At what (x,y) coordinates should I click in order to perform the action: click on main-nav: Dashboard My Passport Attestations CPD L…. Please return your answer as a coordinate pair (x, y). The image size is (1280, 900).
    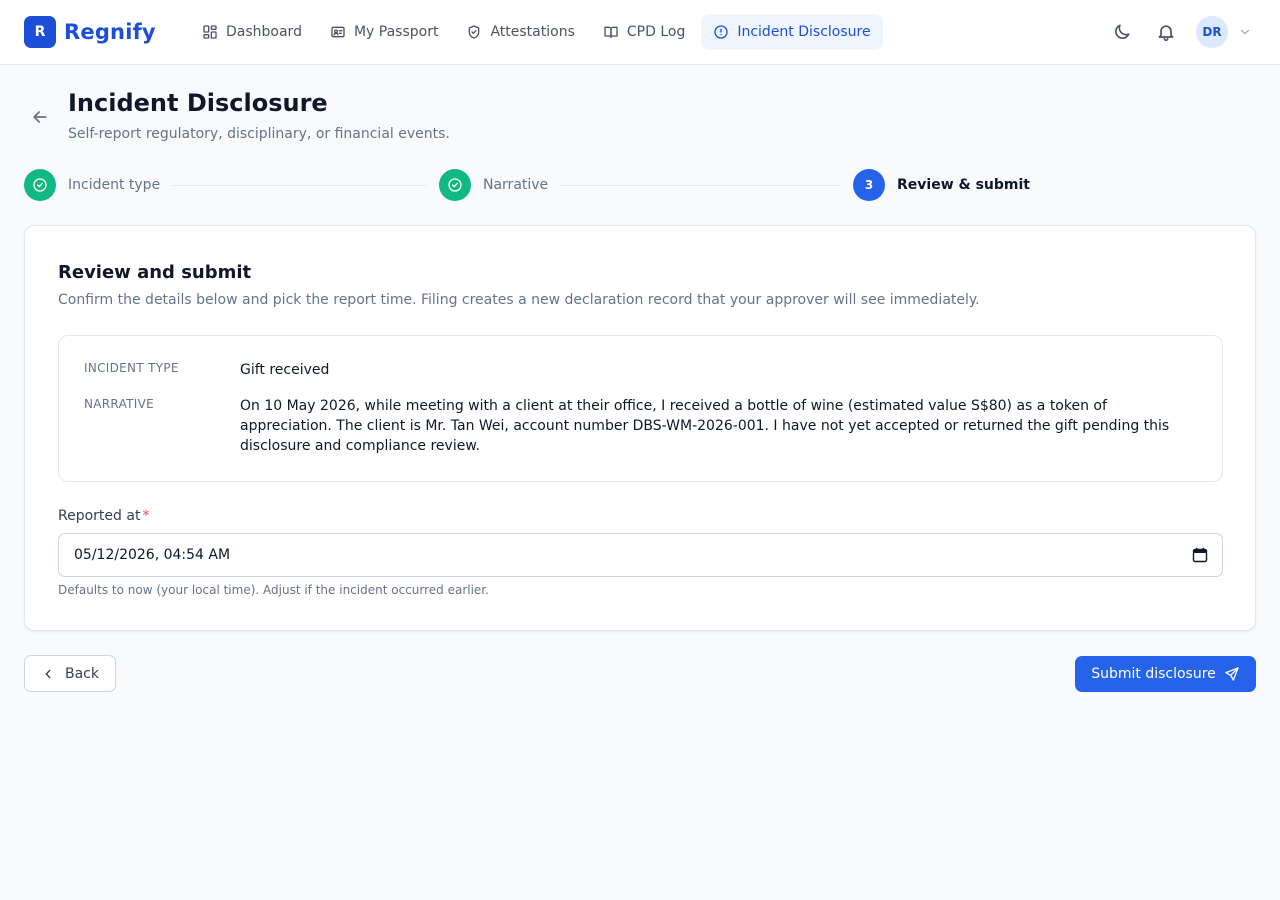
    Looking at the image, I should click on (538, 32).